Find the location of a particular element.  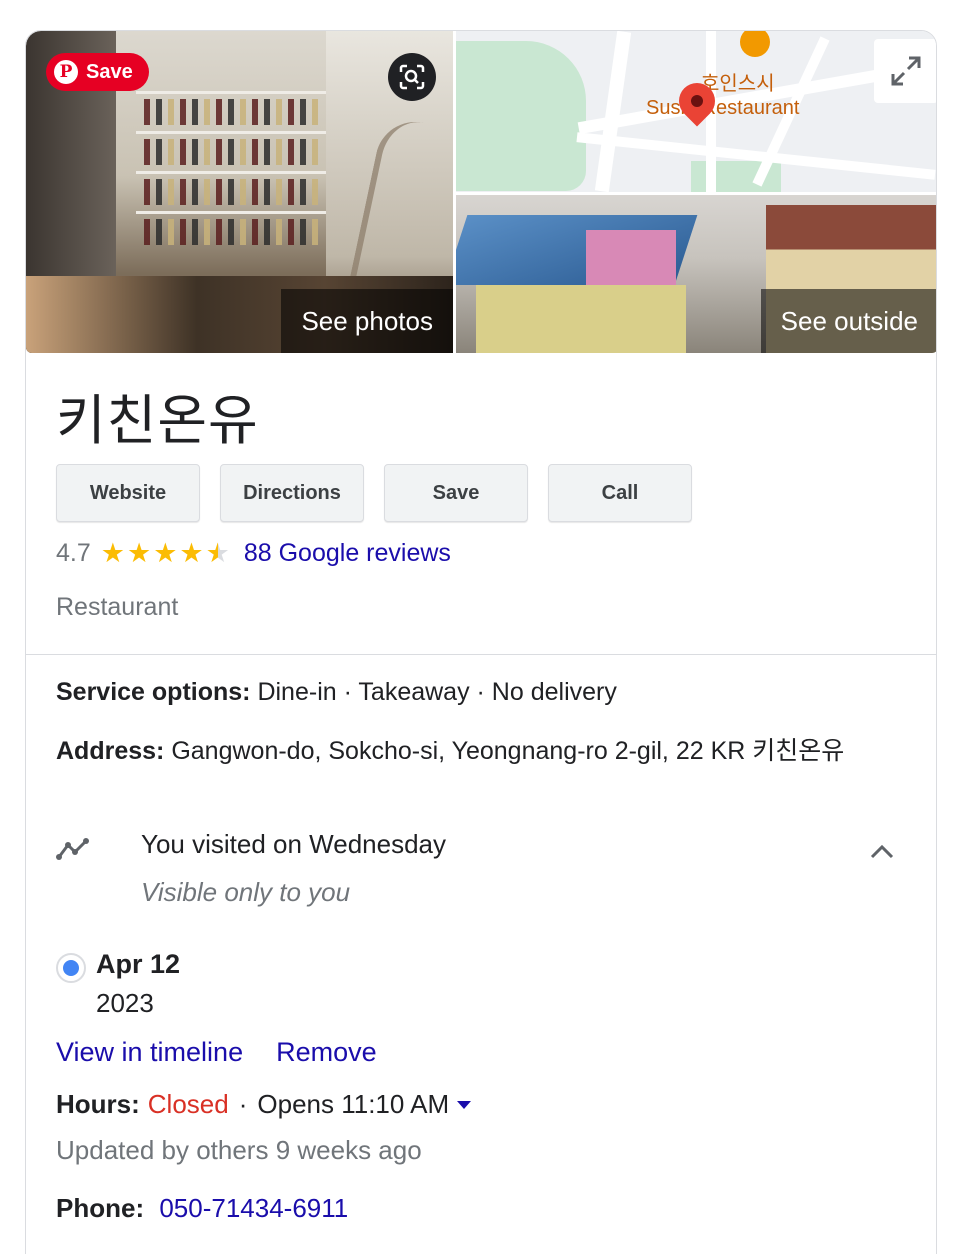

expand-icon is located at coordinates (906, 71).